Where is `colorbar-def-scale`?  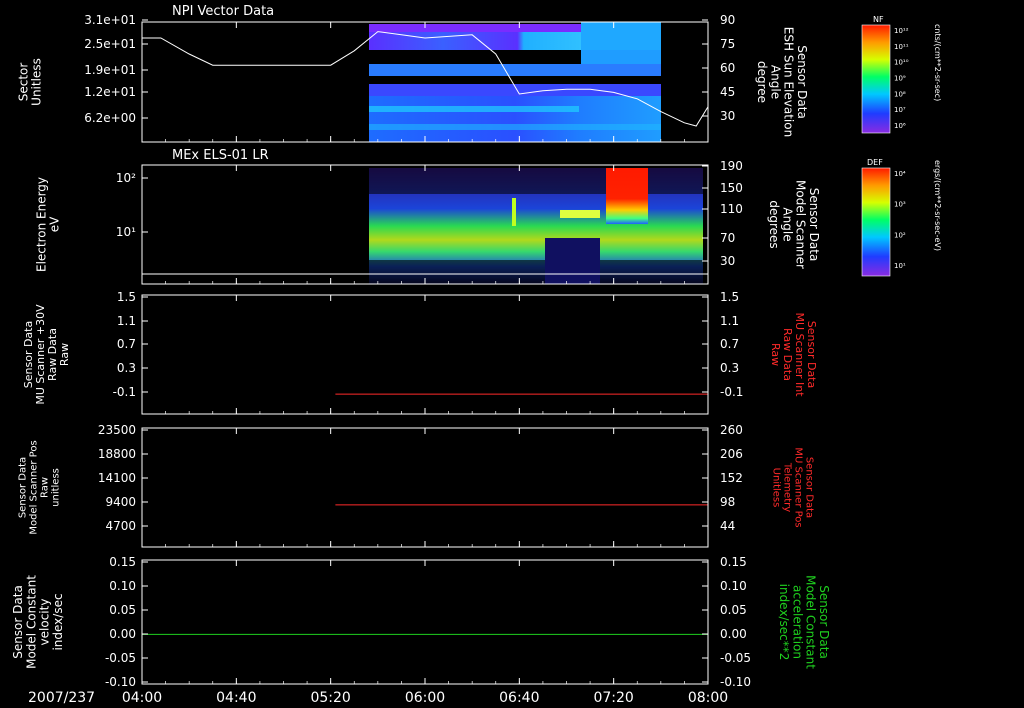 colorbar-def-scale is located at coordinates (876, 222).